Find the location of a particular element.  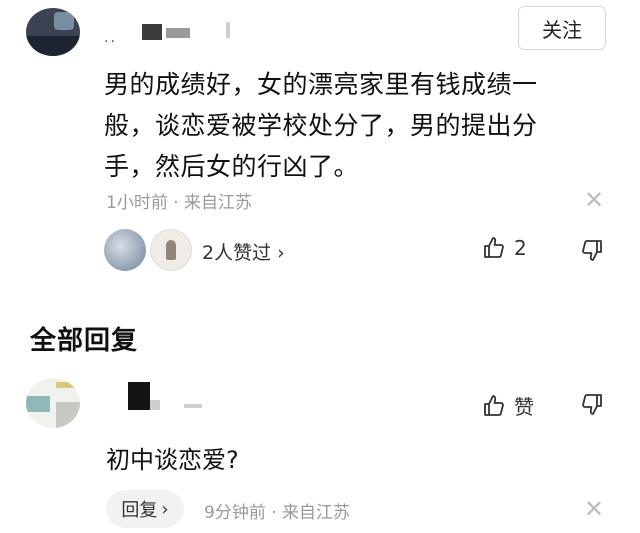

comment-time: 1小时前 is located at coordinates (137, 203).